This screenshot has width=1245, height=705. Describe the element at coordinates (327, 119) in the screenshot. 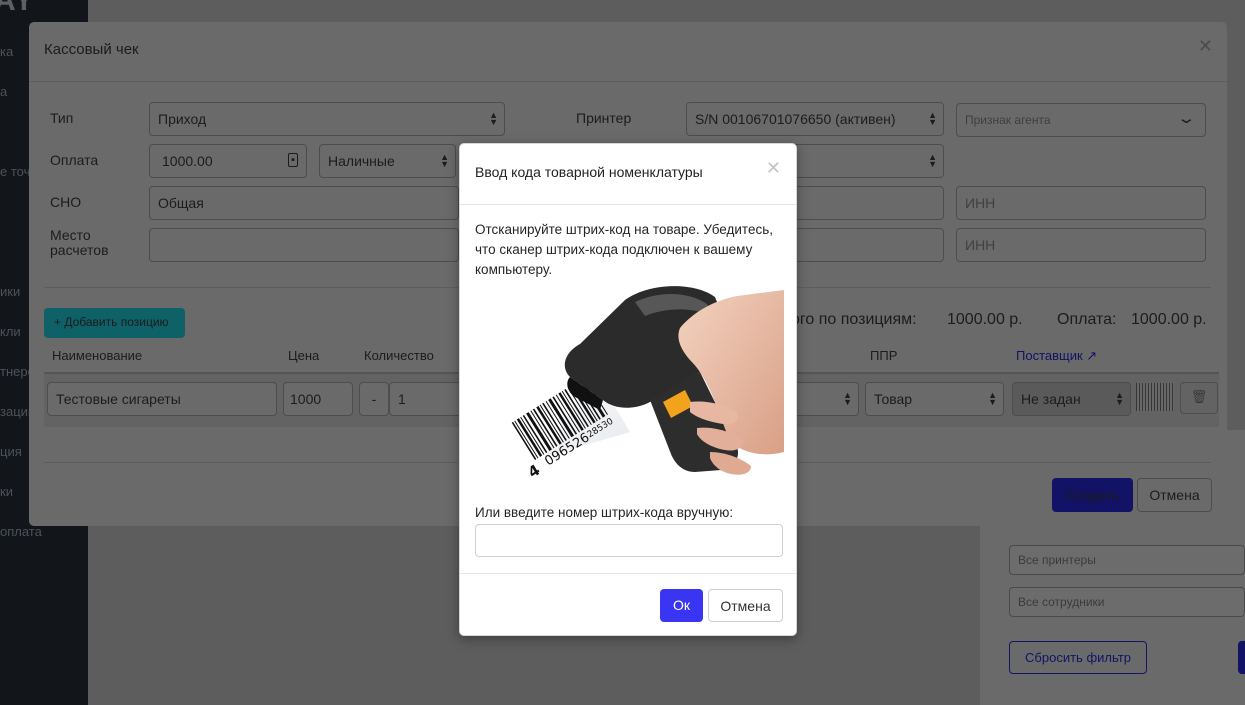

I see `type-select: Приход ▲ ▼` at that location.